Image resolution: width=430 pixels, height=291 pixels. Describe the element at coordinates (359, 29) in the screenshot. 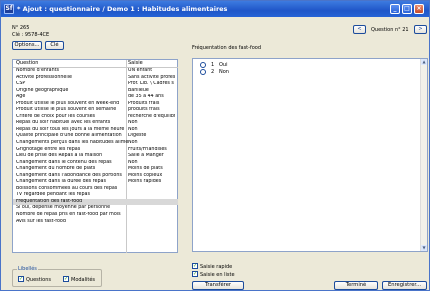

I see `previous-question-button: <` at that location.